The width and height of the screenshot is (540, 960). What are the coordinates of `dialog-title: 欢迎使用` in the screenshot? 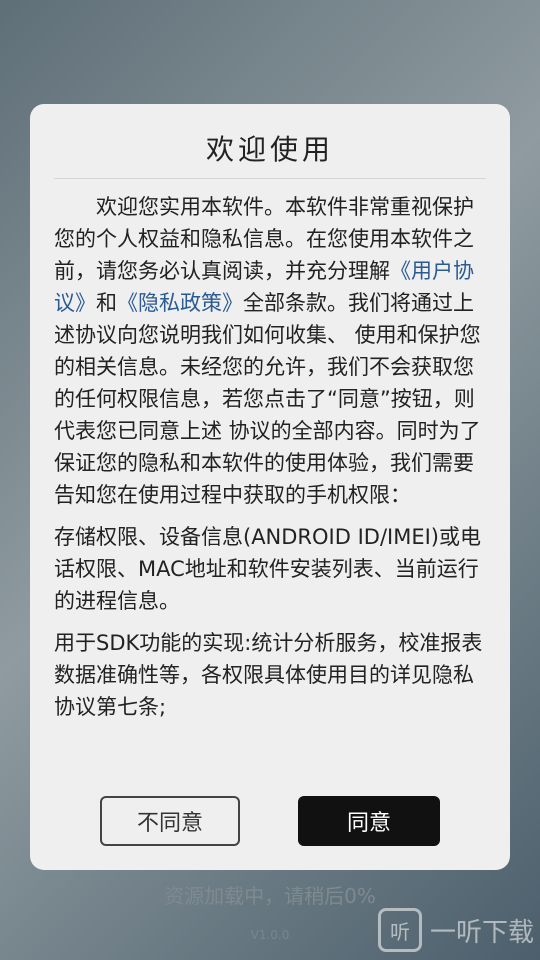 It's located at (270, 153).